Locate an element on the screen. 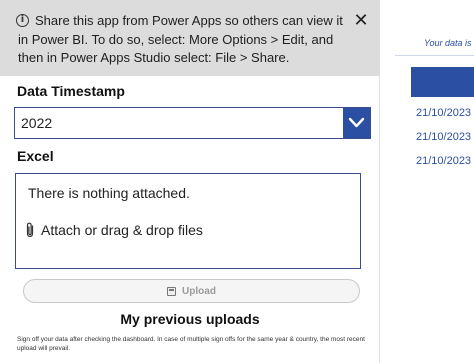 The height and width of the screenshot is (363, 474). dropdown-selected-value: 2022 is located at coordinates (37, 123).